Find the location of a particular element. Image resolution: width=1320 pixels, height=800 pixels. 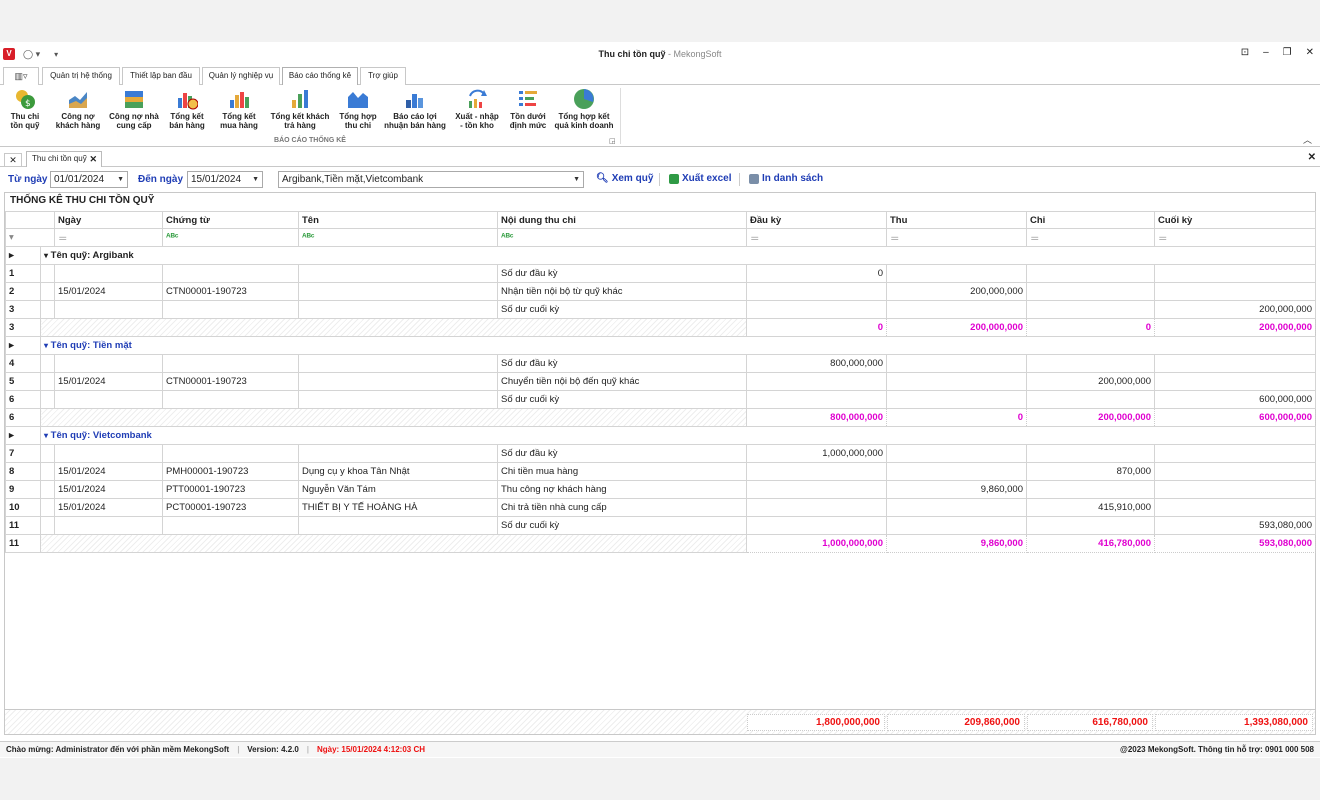

close-tab-icon: ✕ is located at coordinates (93, 159).